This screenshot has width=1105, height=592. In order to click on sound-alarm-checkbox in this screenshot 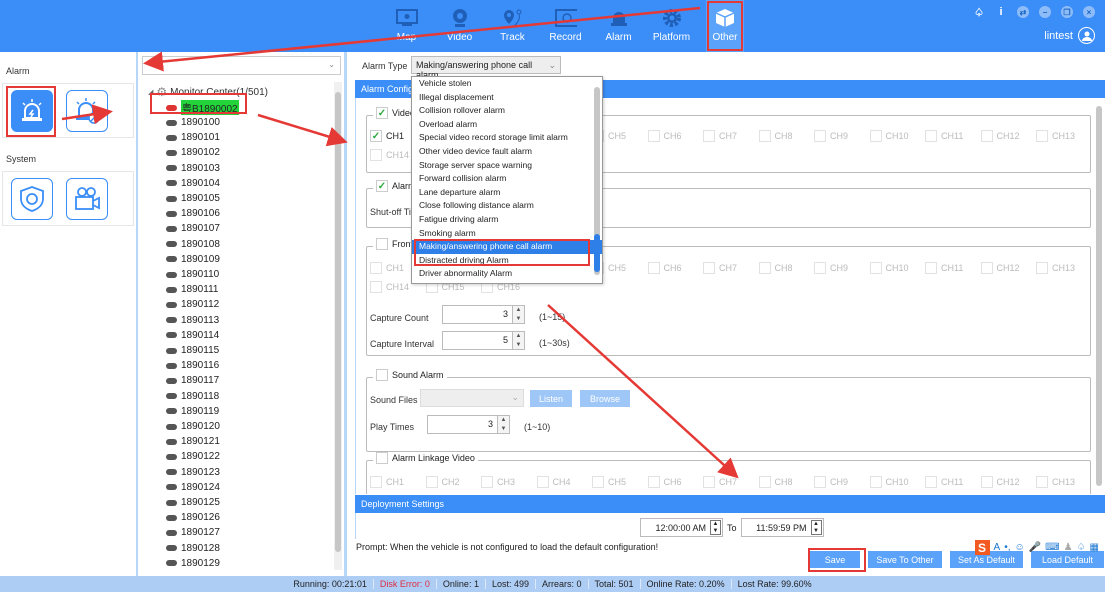, I will do `click(382, 375)`.